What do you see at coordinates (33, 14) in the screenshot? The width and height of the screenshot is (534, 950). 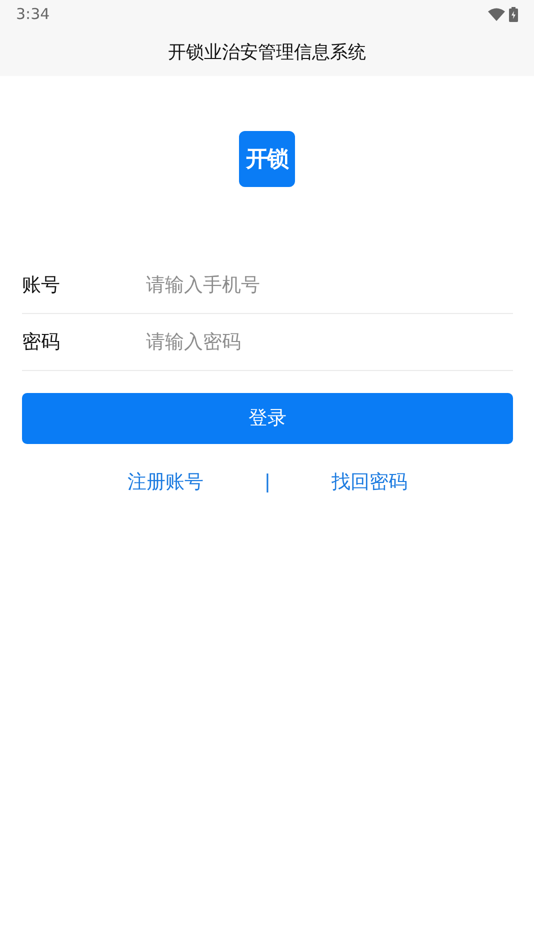 I see `status-time: 3:34` at bounding box center [33, 14].